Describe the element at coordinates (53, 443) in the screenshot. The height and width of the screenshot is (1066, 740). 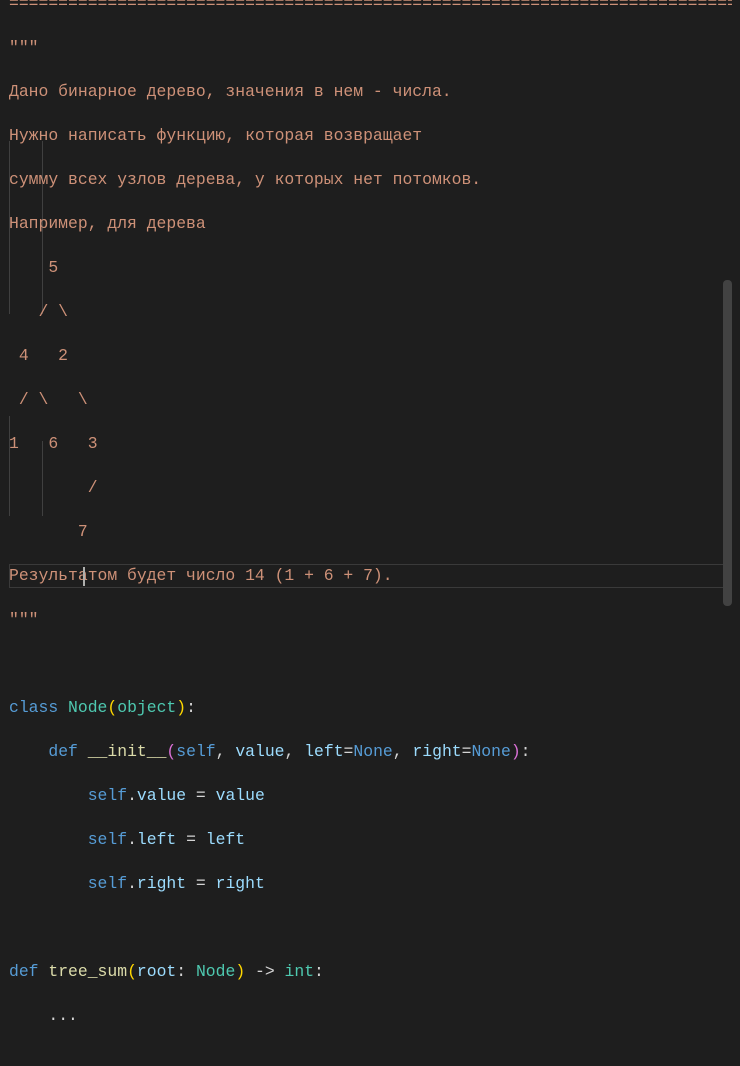
I see `code-line-tree: 1 6 3` at that location.